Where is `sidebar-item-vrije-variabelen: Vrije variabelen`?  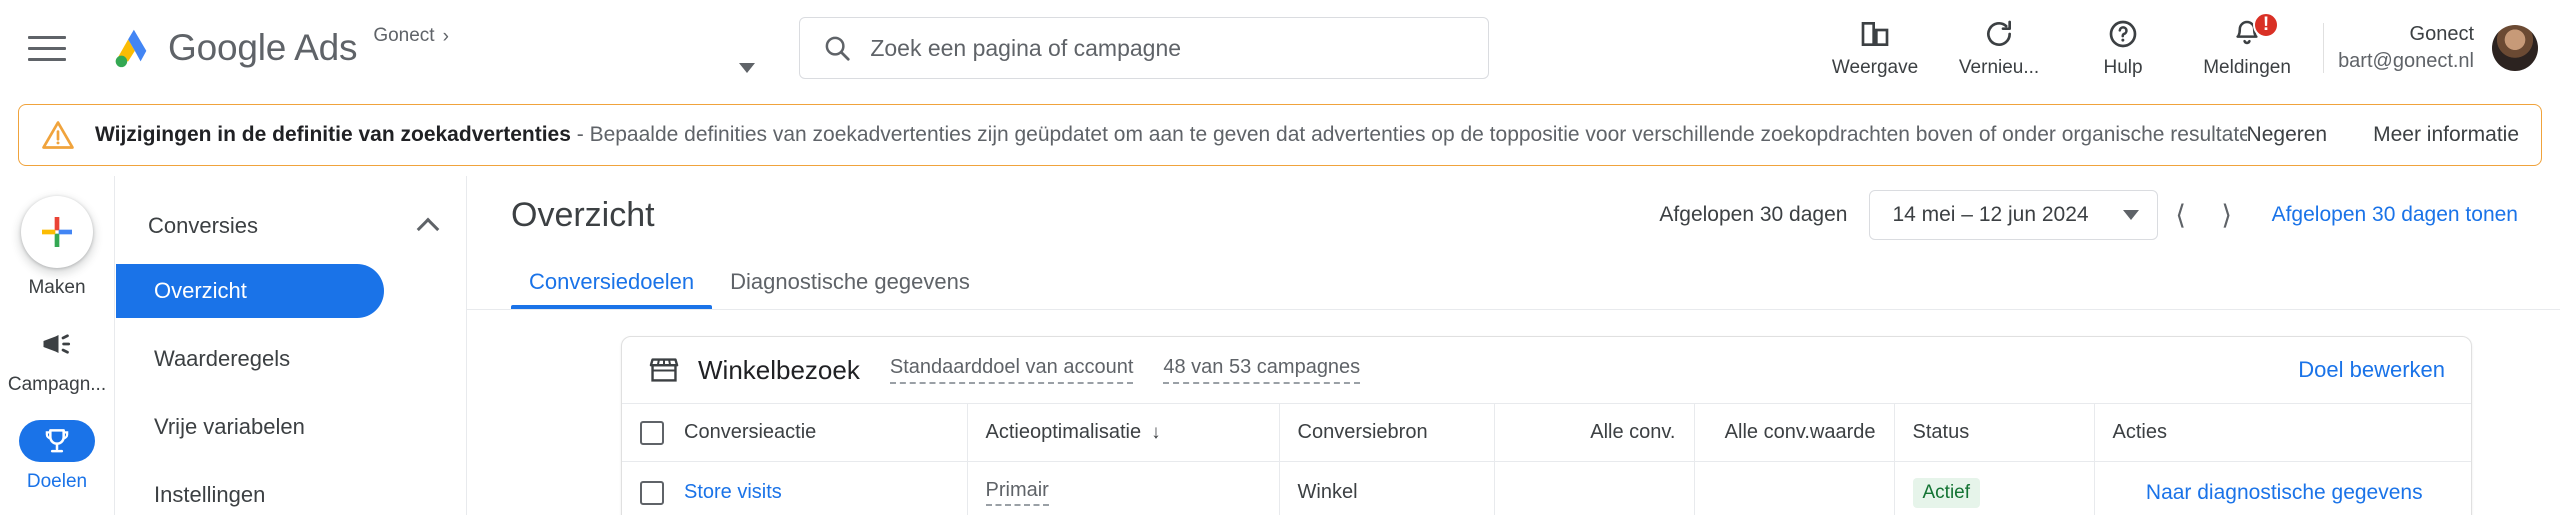
sidebar-item-vrije-variabelen: Vrije variabelen is located at coordinates (250, 427).